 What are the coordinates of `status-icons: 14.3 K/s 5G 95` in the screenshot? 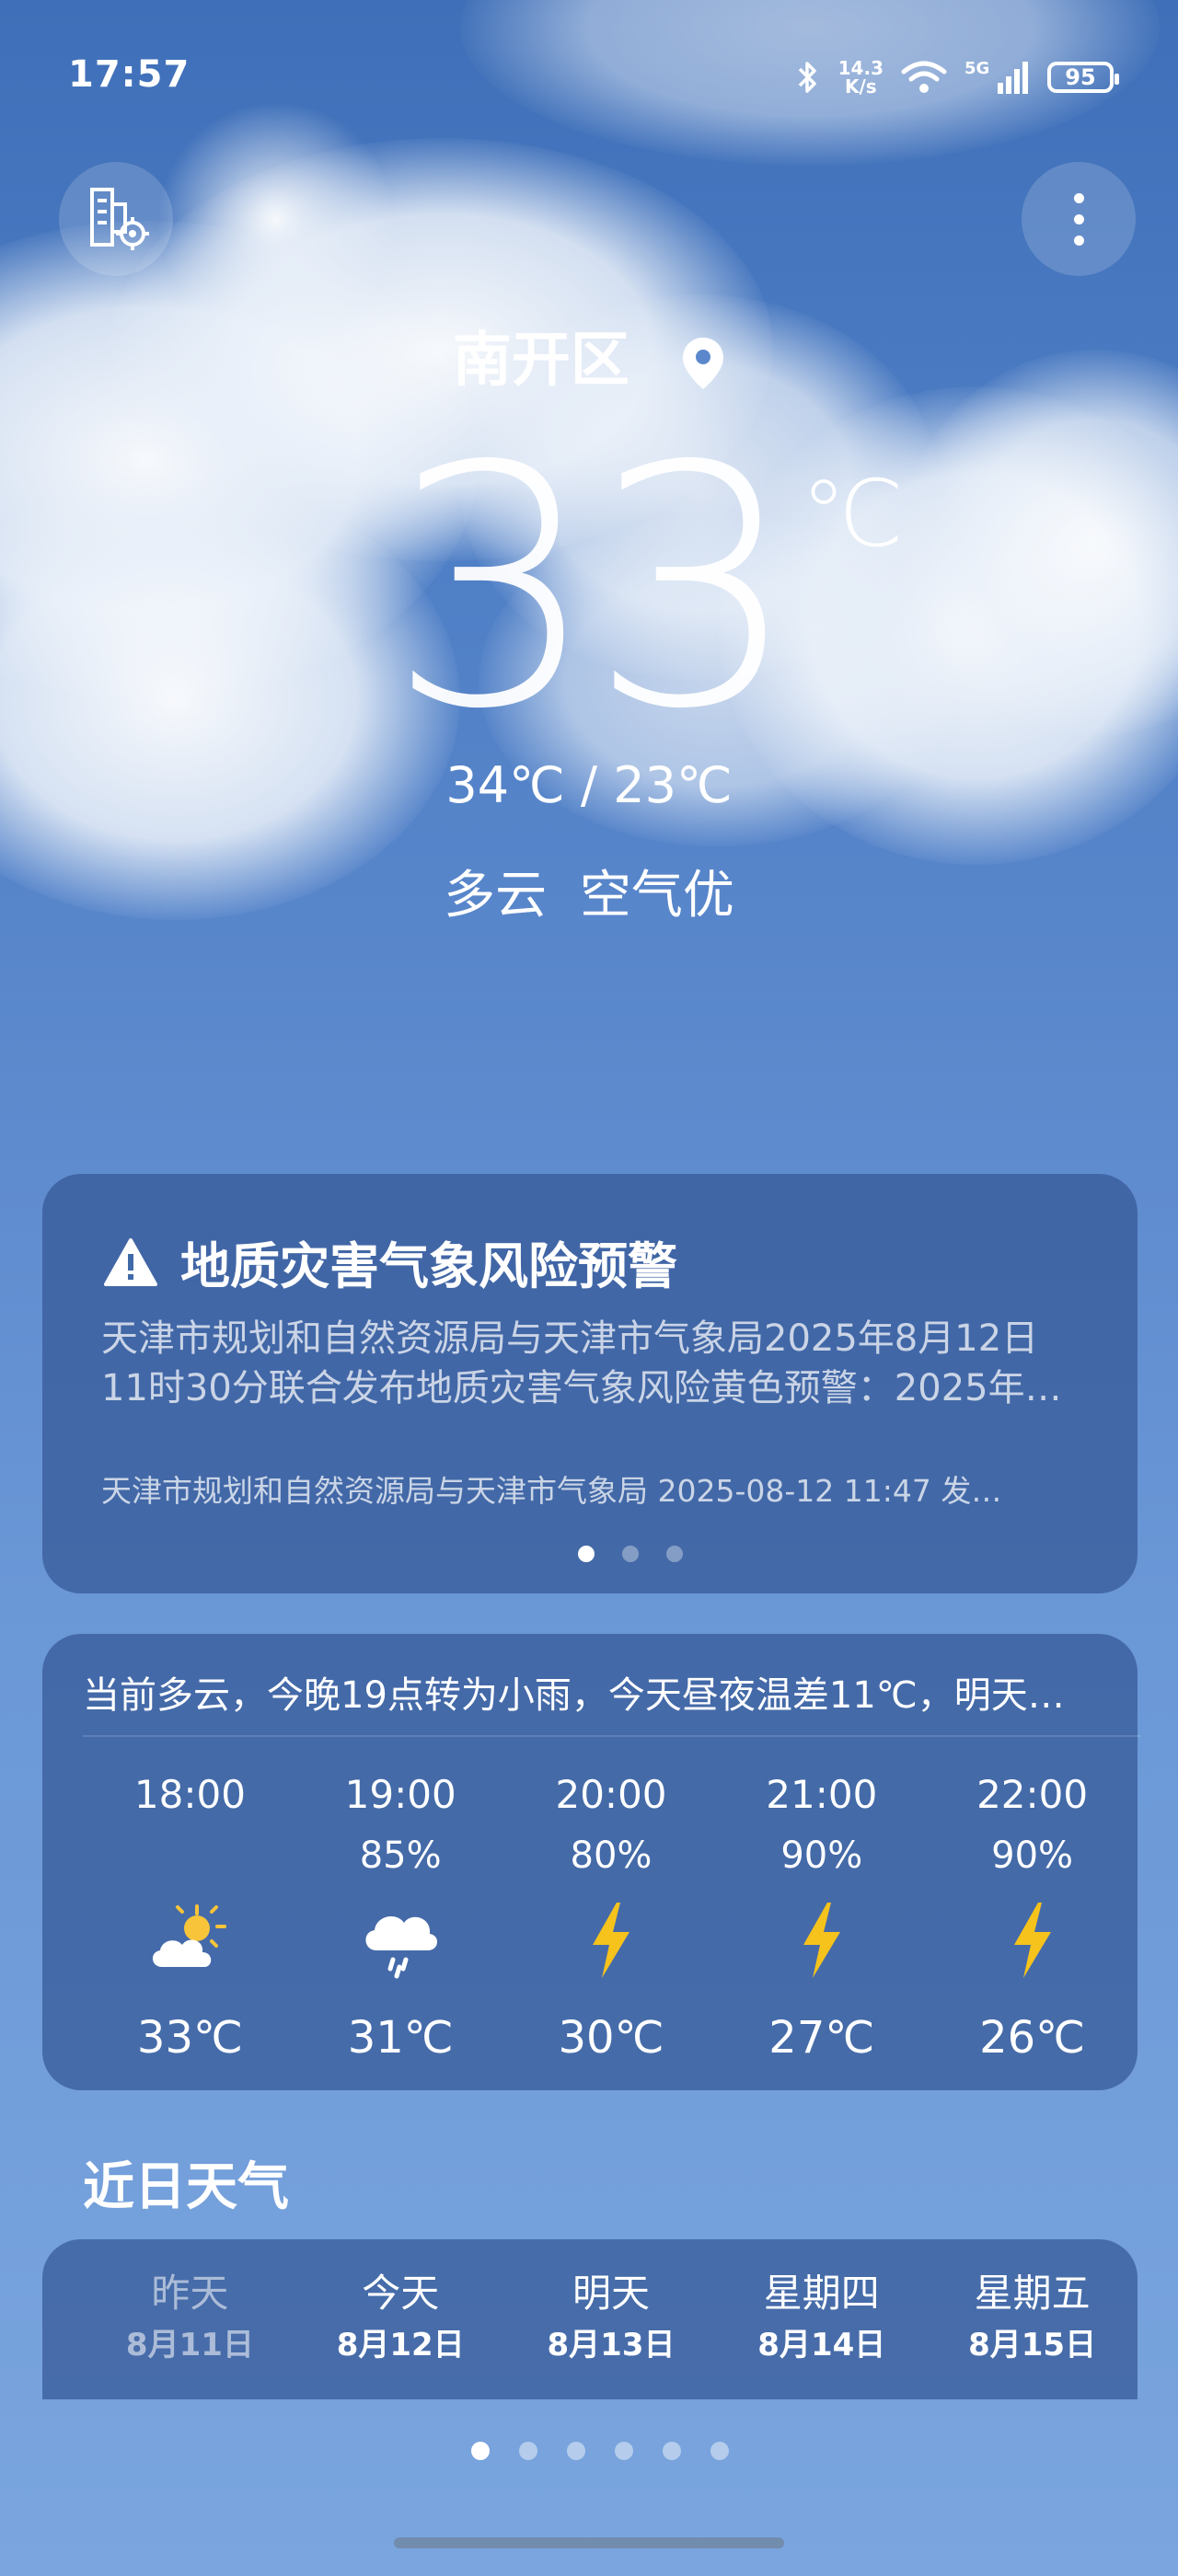 It's located at (956, 77).